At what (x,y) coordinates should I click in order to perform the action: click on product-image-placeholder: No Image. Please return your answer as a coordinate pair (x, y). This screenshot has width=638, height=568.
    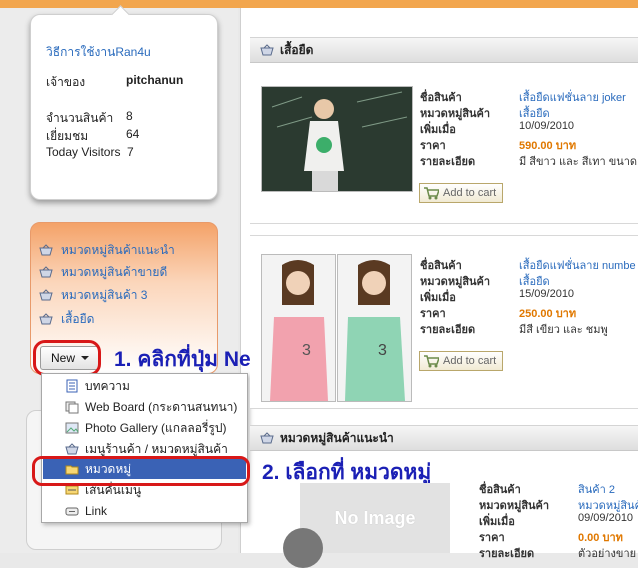
    Looking at the image, I should click on (375, 518).